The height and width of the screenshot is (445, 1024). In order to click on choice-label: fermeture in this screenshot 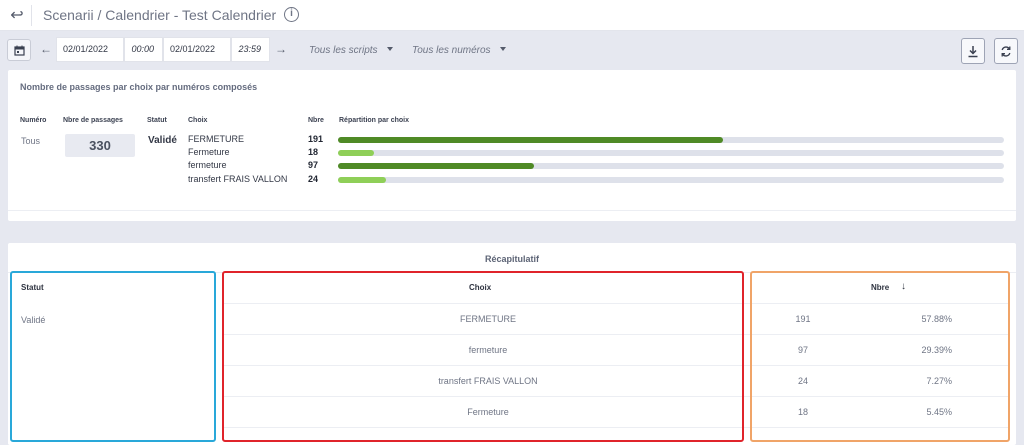, I will do `click(207, 165)`.